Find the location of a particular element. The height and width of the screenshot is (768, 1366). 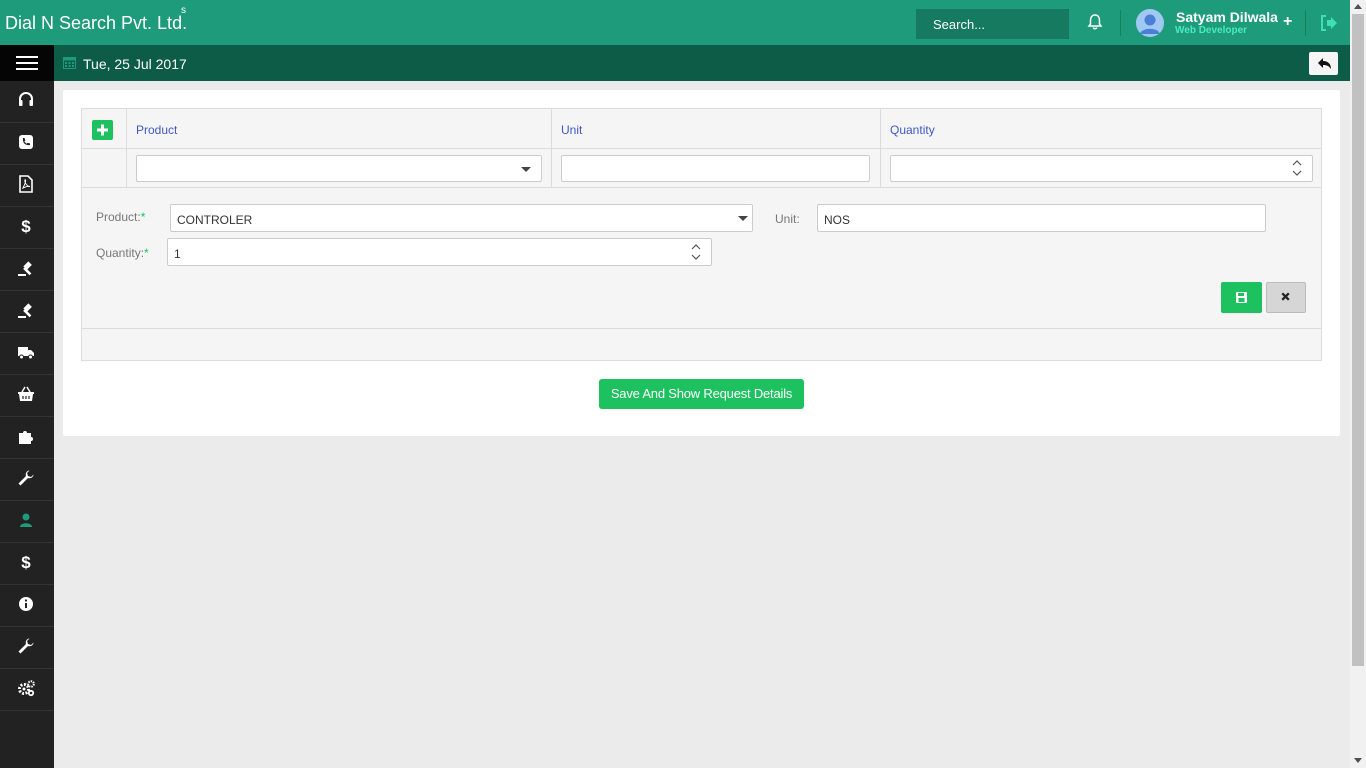

column-header-label: Product is located at coordinates (157, 130).